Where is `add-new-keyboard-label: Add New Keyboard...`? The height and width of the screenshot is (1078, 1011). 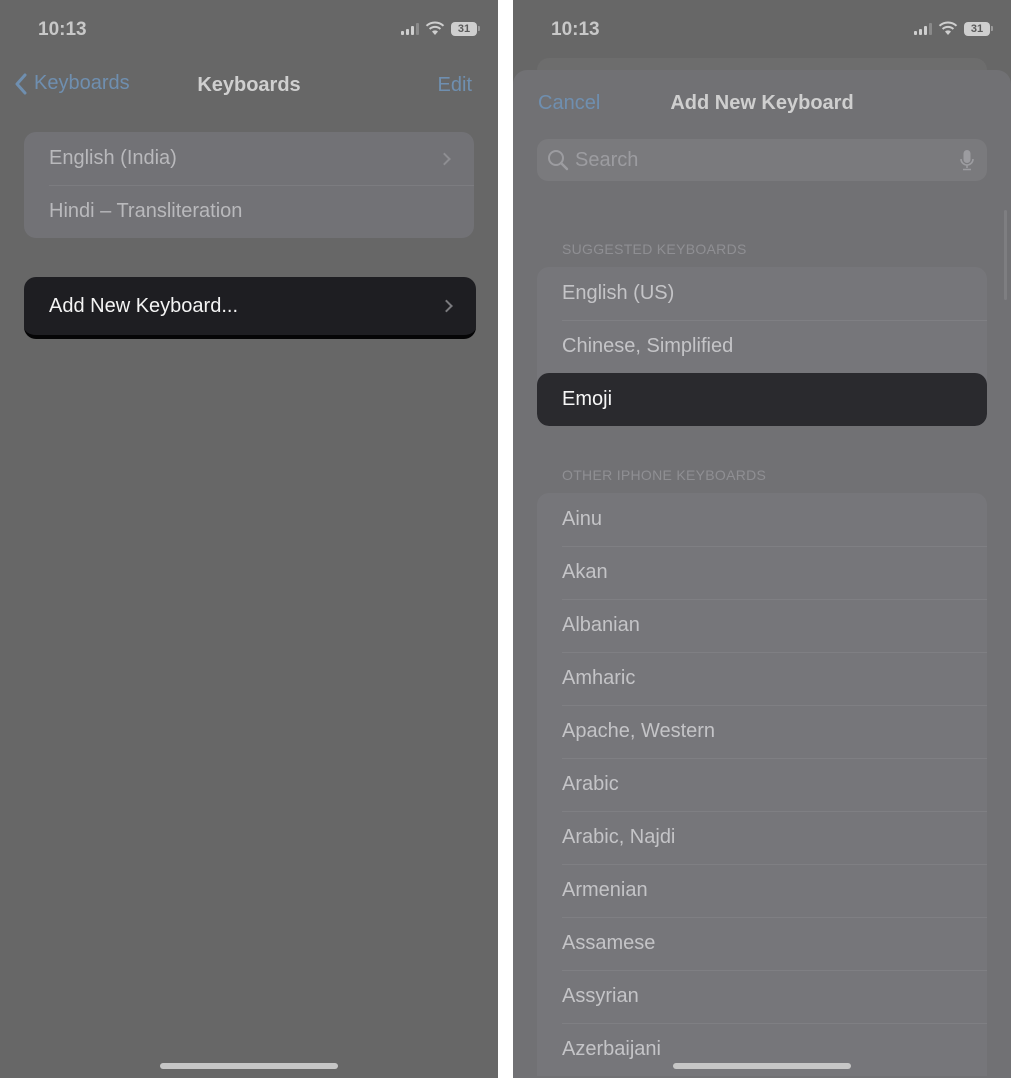 add-new-keyboard-label: Add New Keyboard... is located at coordinates (143, 305).